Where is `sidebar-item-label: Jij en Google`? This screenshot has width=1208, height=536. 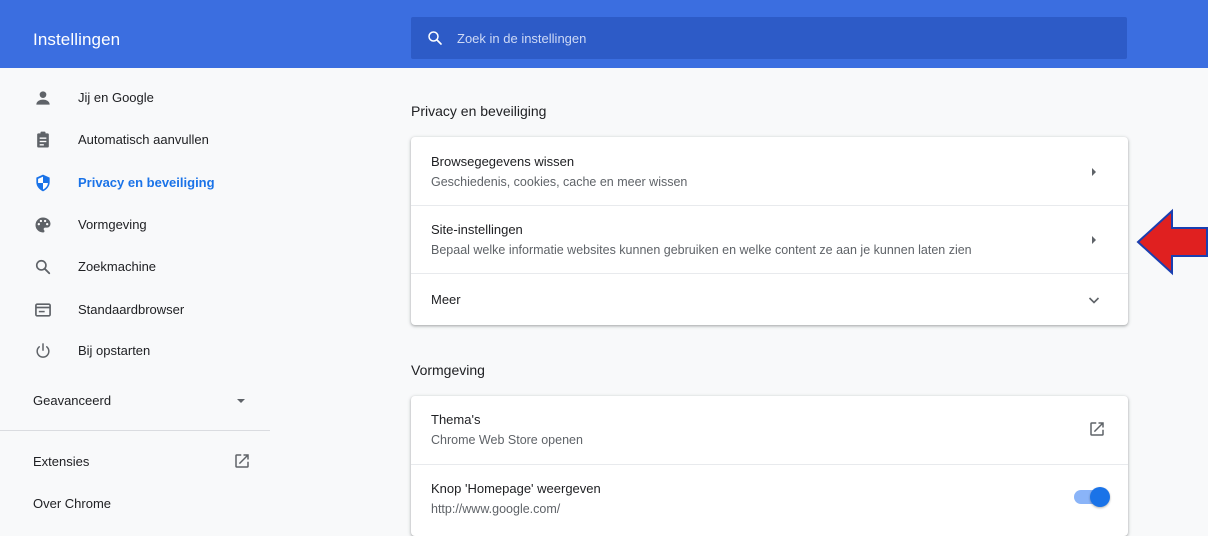
sidebar-item-label: Jij en Google is located at coordinates (116, 97).